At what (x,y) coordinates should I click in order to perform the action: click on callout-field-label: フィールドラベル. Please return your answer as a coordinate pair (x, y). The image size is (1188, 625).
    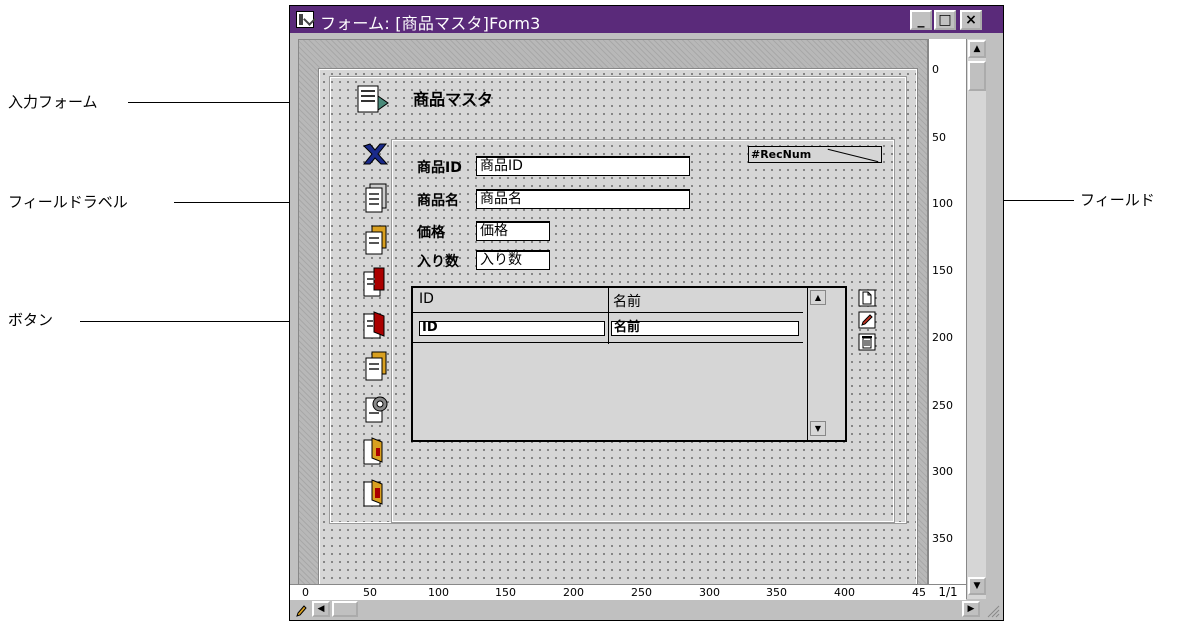
    Looking at the image, I should click on (68, 202).